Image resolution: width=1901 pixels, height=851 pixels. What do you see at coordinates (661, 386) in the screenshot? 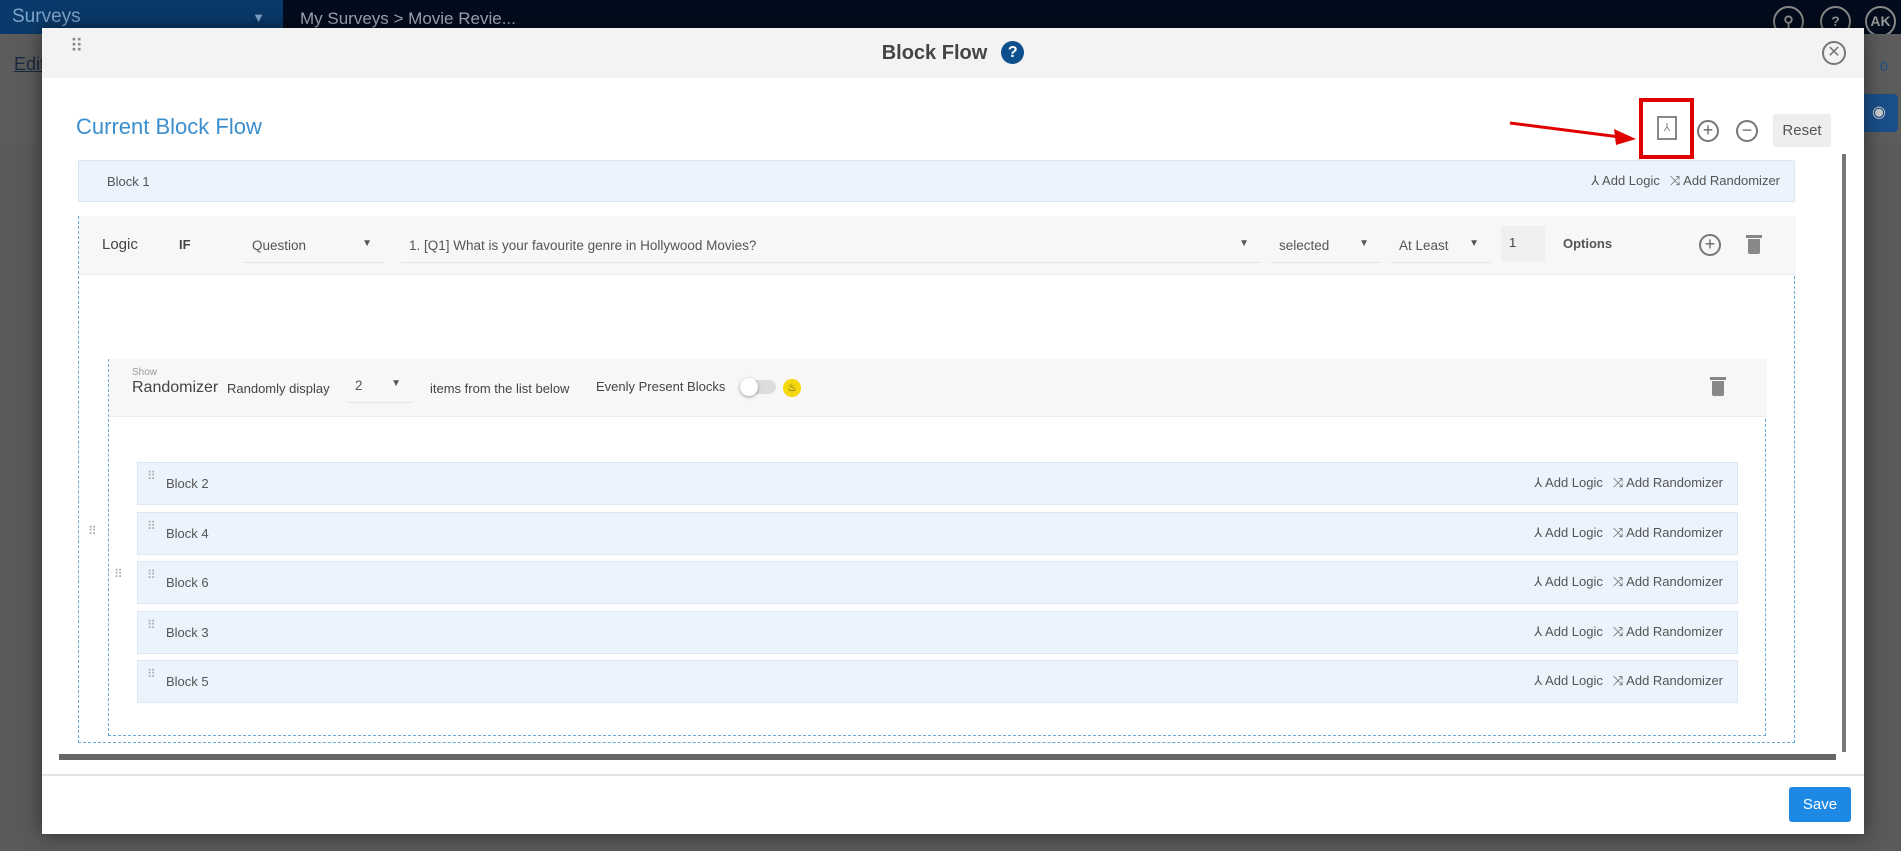
I see `evenly-label: Evenly Present Blocks` at bounding box center [661, 386].